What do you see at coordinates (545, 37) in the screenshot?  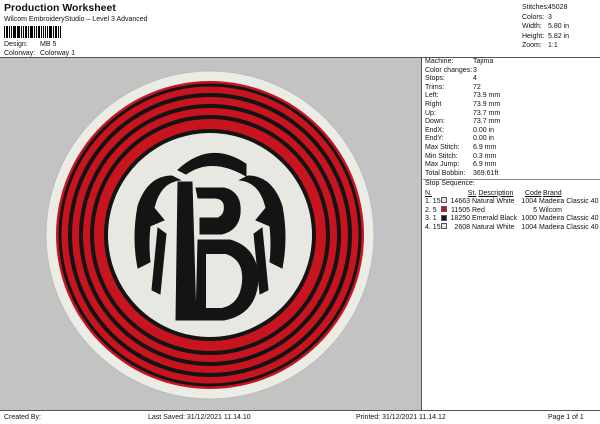 I see `summary-row: Height: 5.82 in` at bounding box center [545, 37].